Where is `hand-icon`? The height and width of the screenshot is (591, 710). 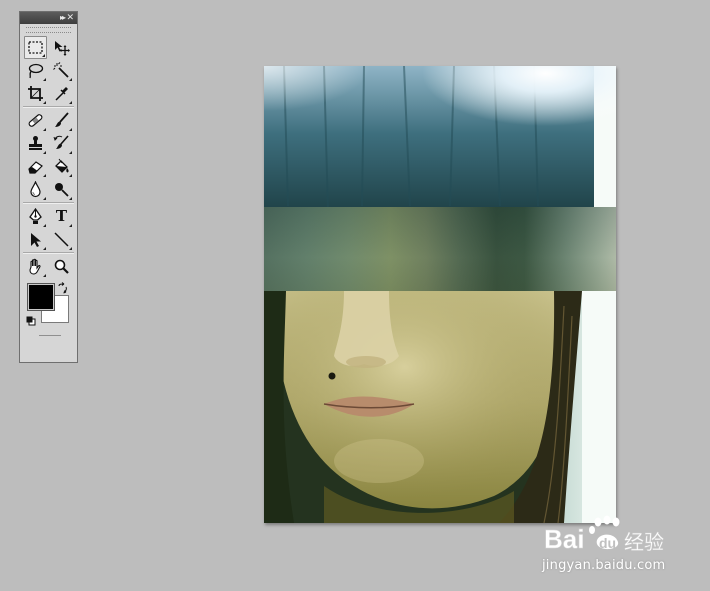
hand-icon is located at coordinates (35, 266).